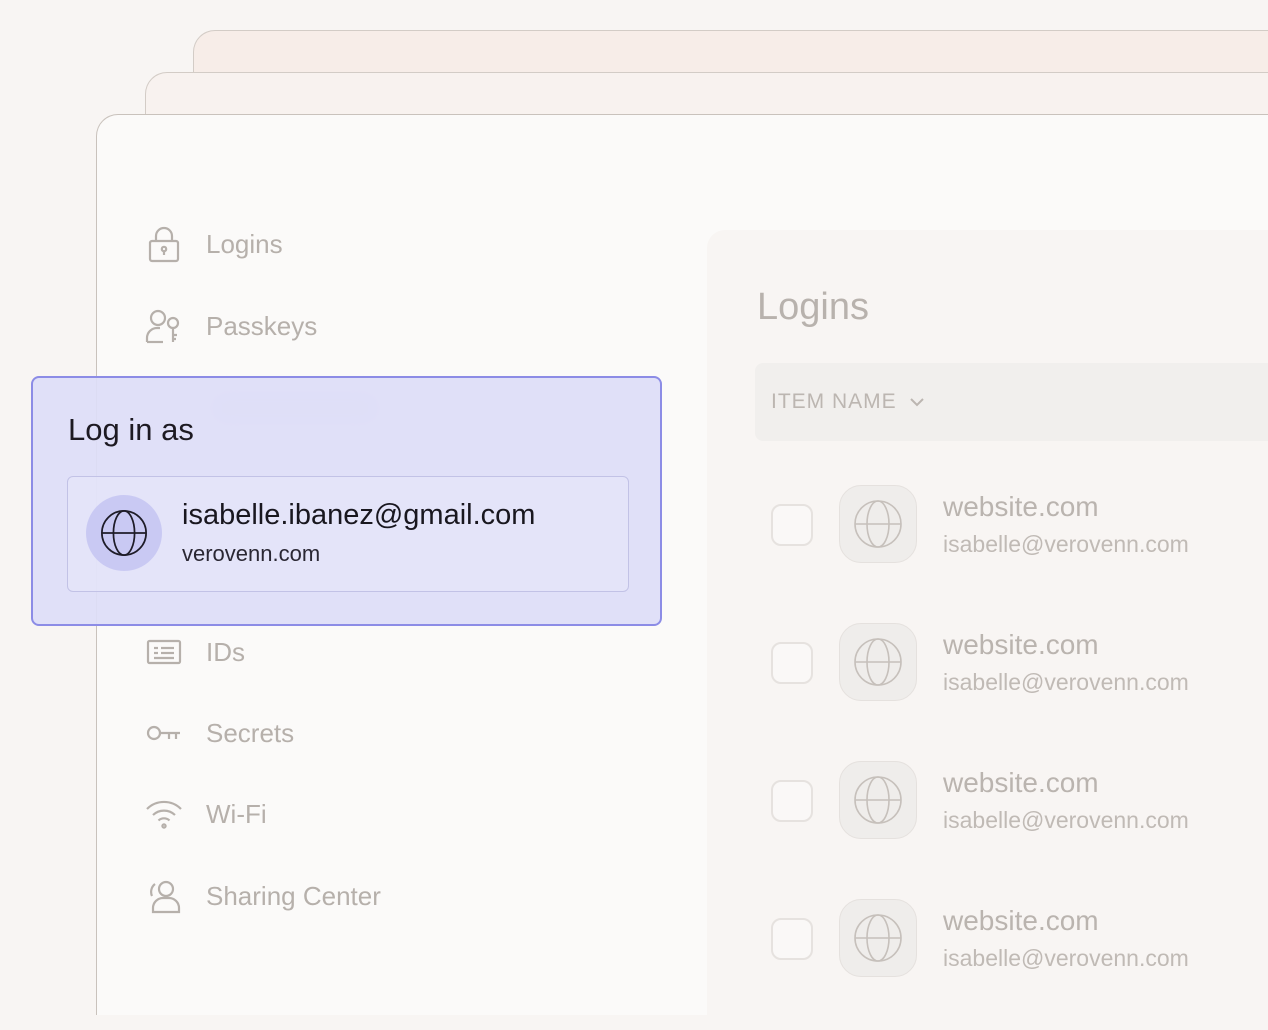 The image size is (1268, 1030). Describe the element at coordinates (359, 515) in the screenshot. I see `account-email: isabelle.ibanez@gmail.com` at that location.